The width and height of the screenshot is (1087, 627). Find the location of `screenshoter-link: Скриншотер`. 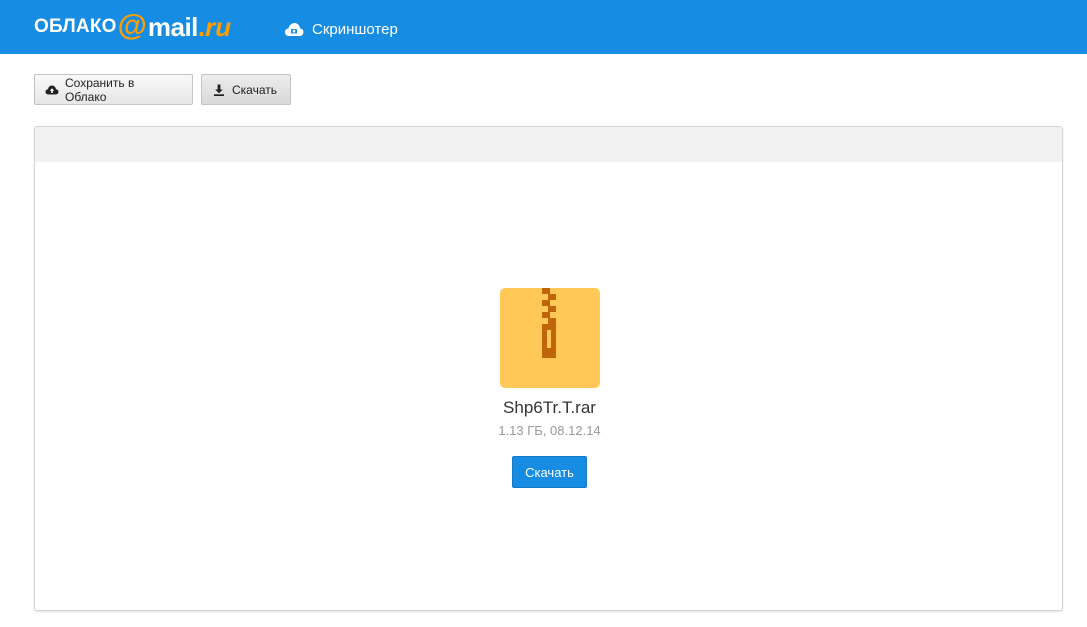

screenshoter-link: Скриншотер is located at coordinates (341, 29).